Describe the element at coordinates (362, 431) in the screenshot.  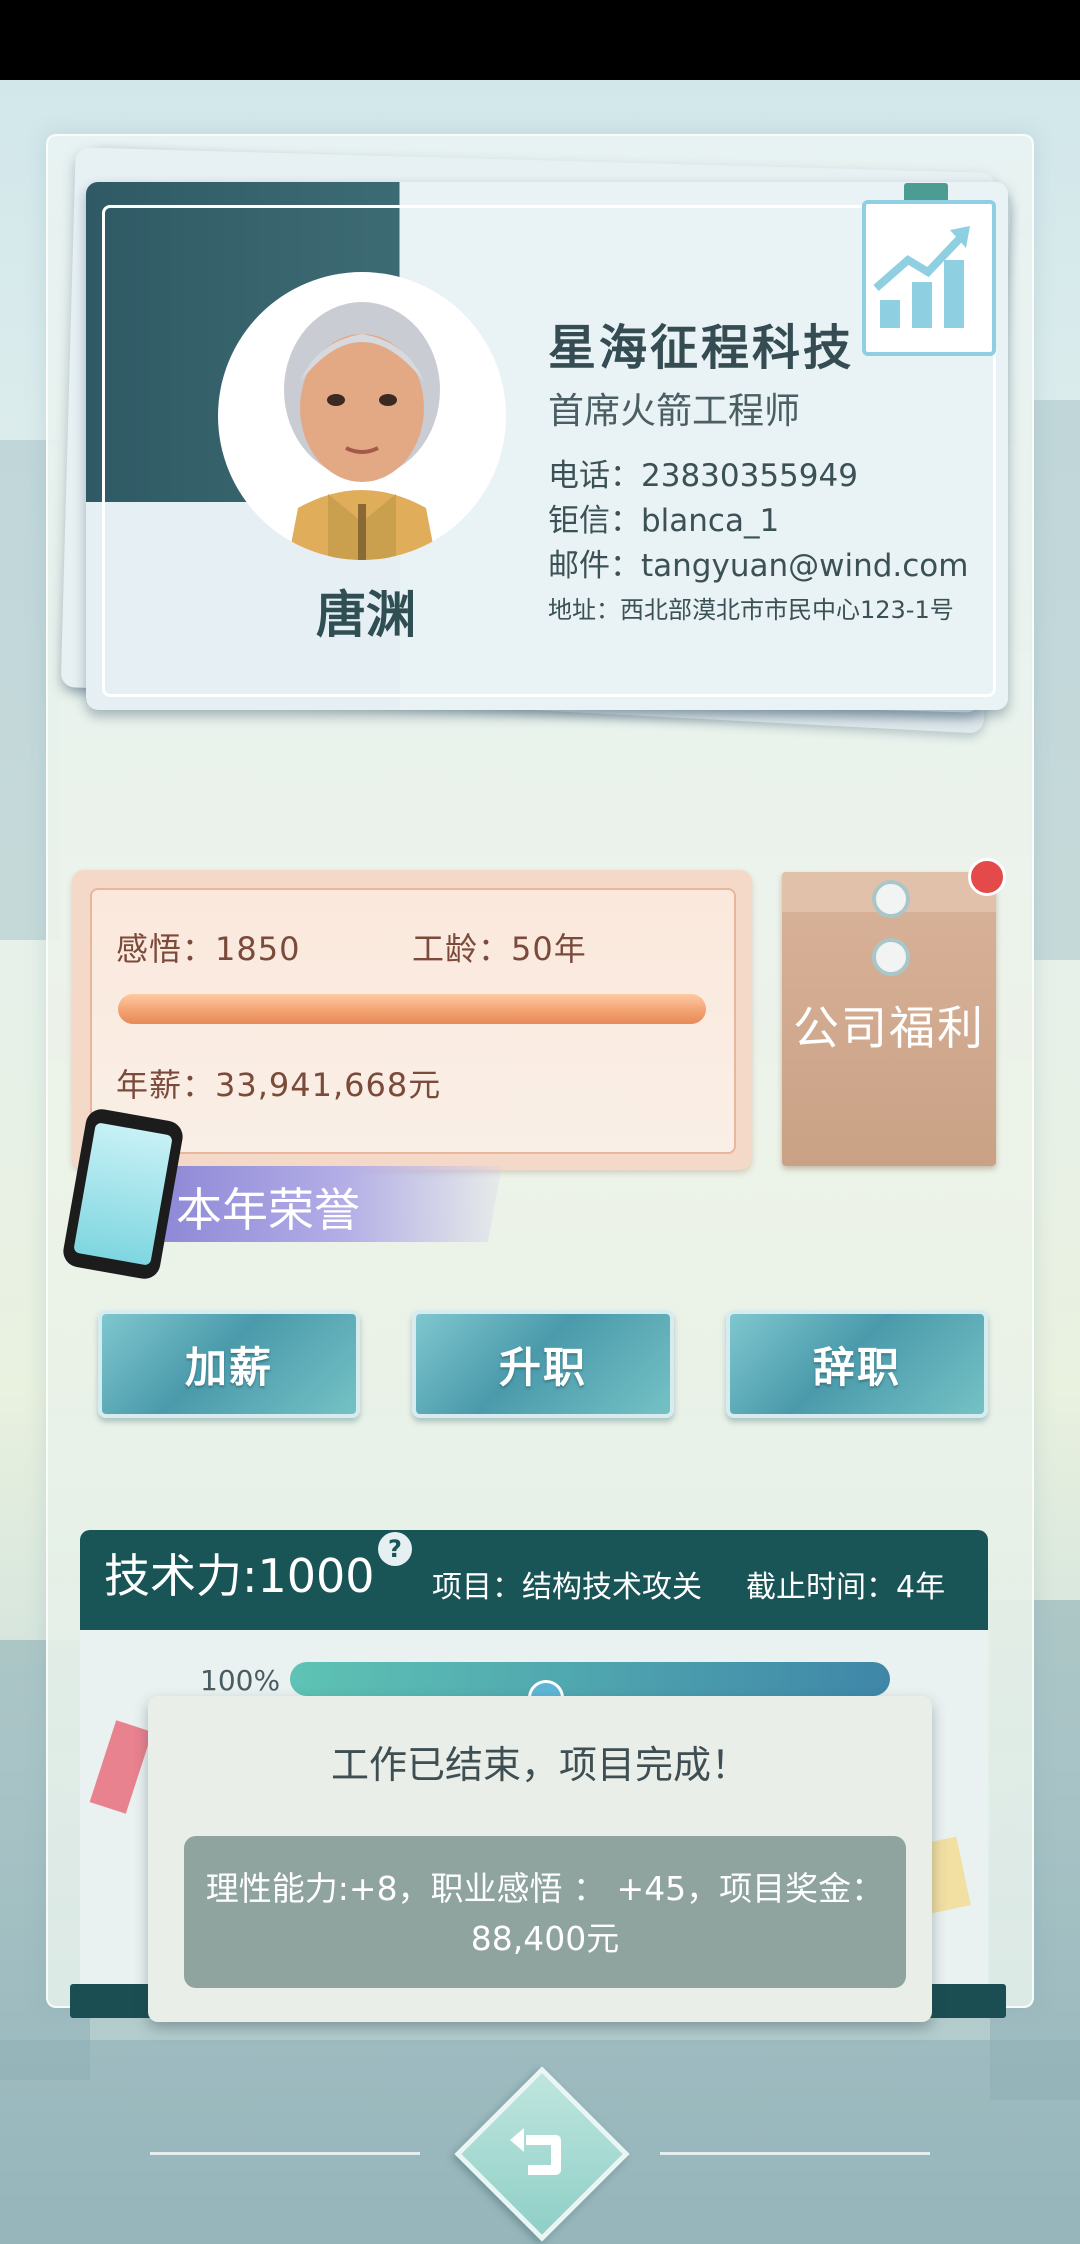
I see `avatar-portrait` at that location.